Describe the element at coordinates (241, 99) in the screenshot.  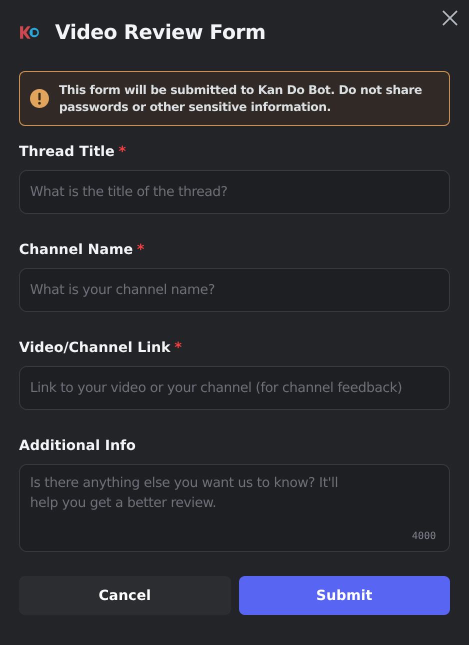
I see `notice-text: This form will be submitted to Kan Do Bot. Do not share passwords or other sensitive information.` at that location.